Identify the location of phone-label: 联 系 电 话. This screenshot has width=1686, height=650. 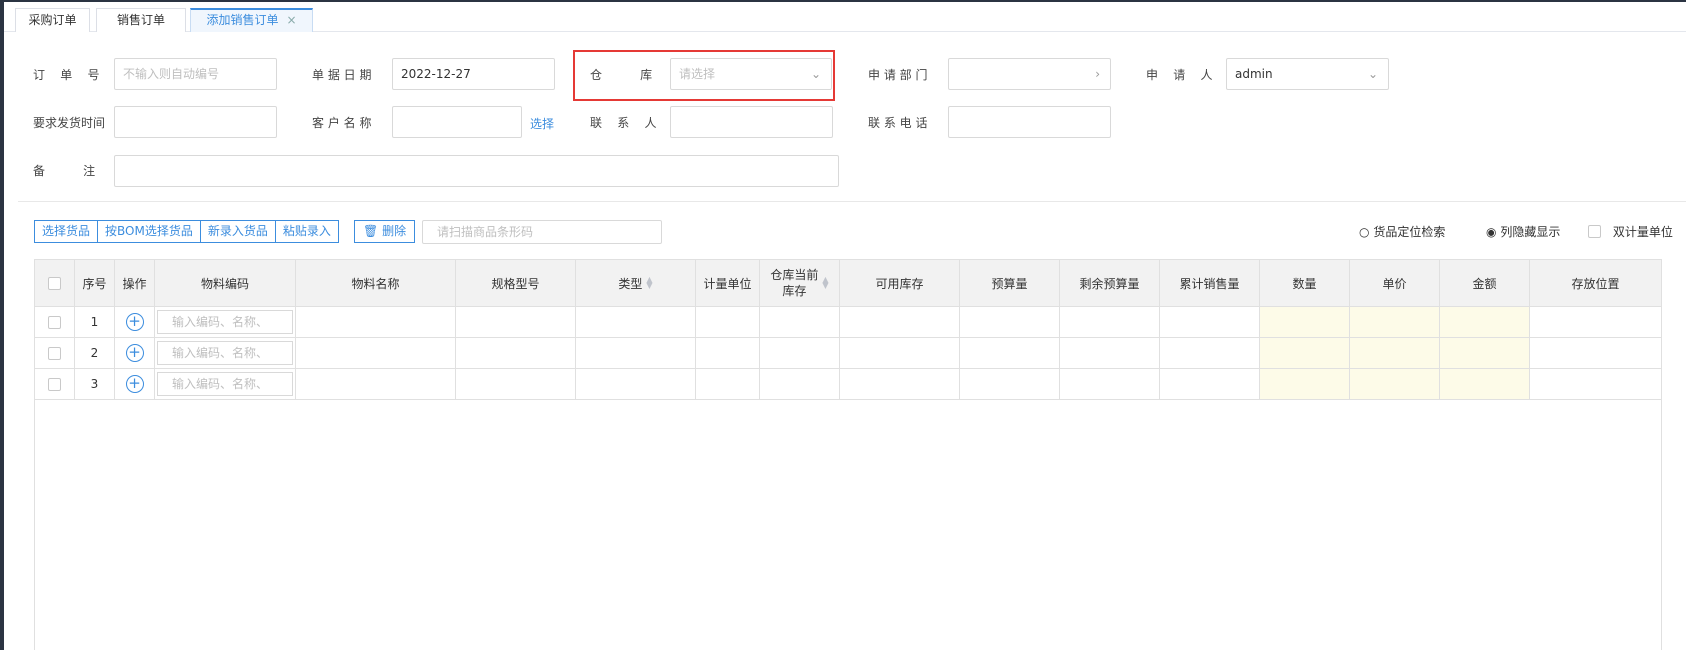
(898, 123).